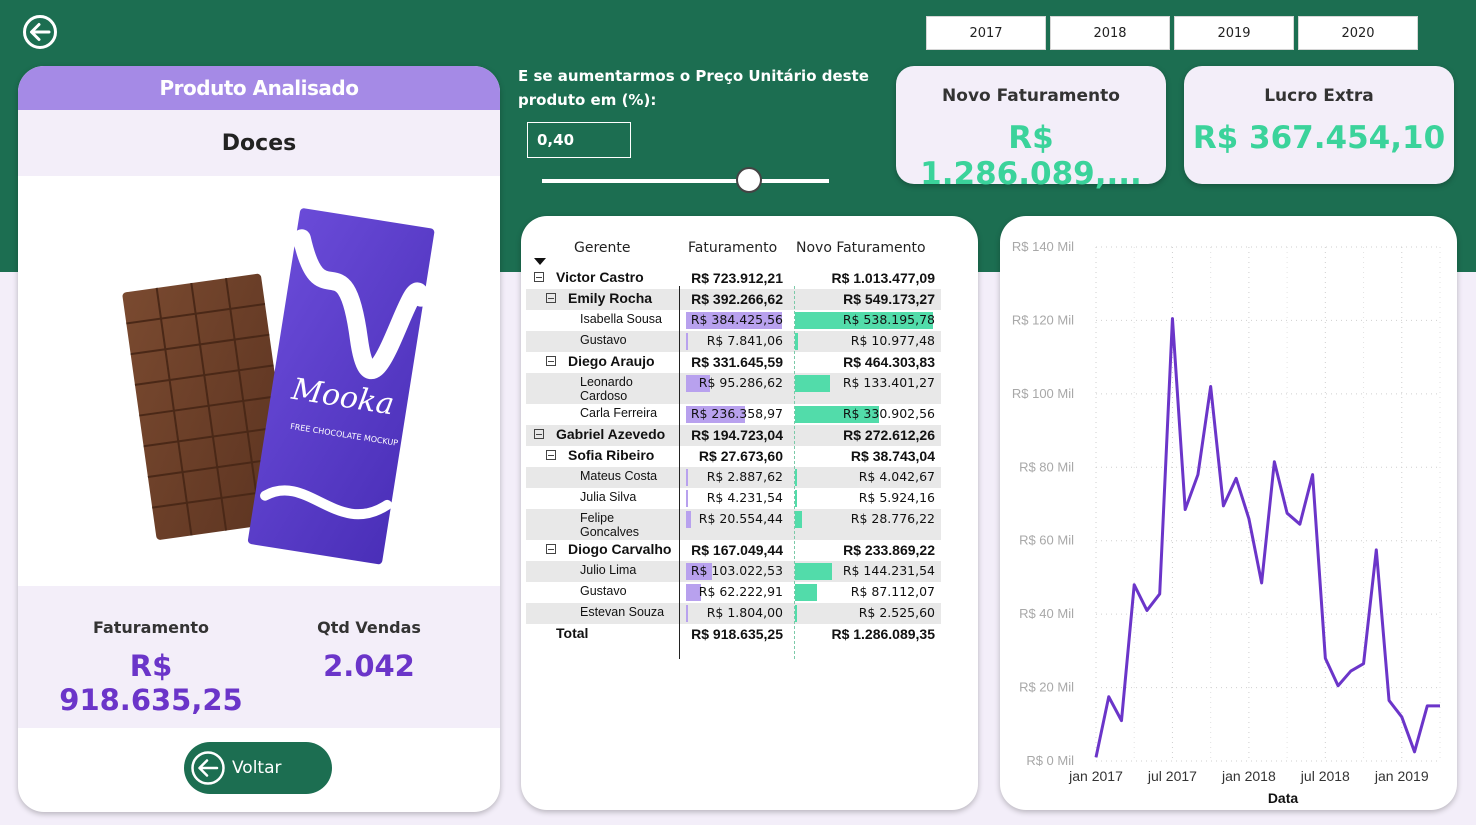  Describe the element at coordinates (889, 362) in the screenshot. I see `novo-faturamento-cell: R$ 464.303,83` at that location.